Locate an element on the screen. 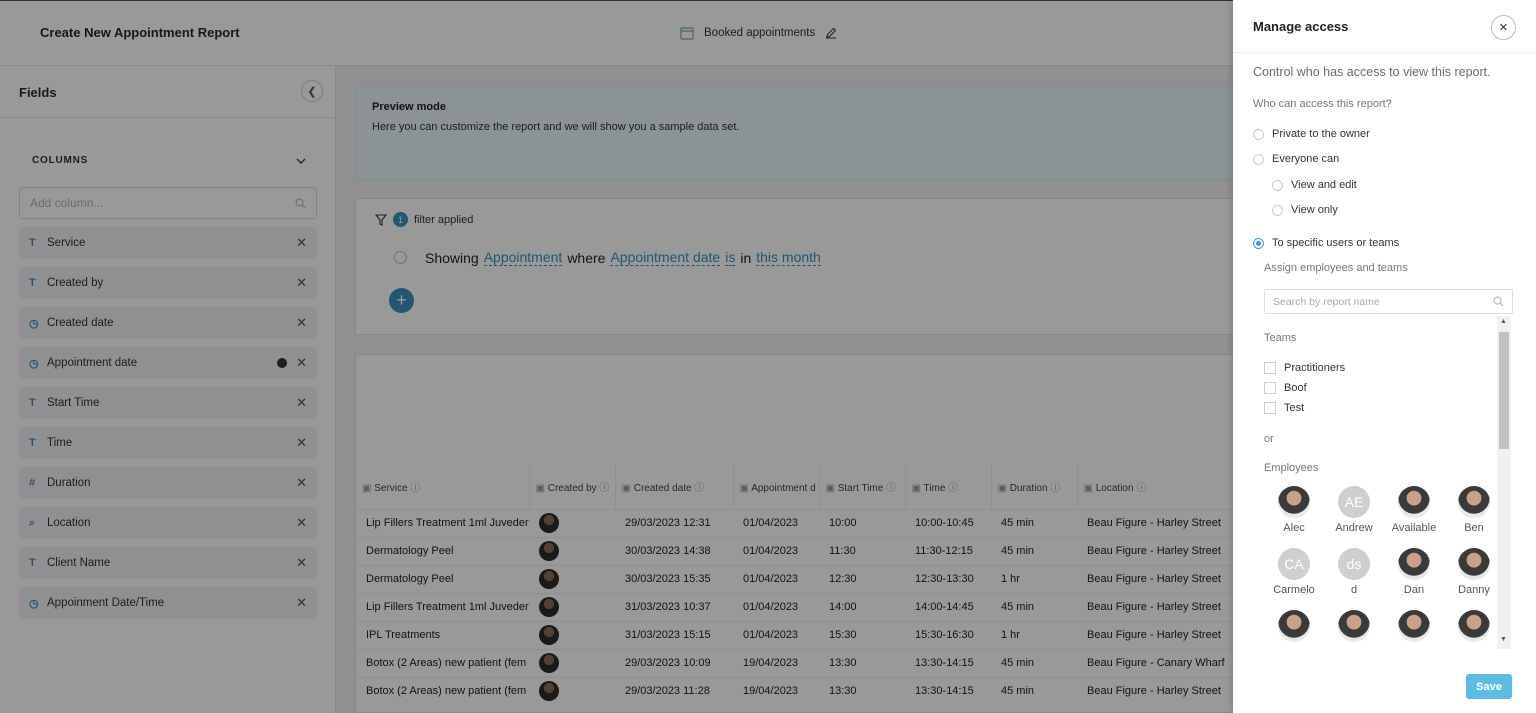 This screenshot has width=1536, height=713. employee-option: Alec is located at coordinates (1294, 510).